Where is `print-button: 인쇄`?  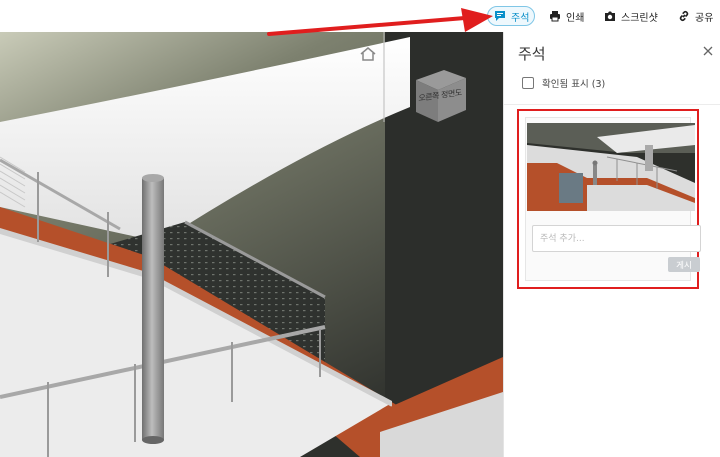
print-button: 인쇄 is located at coordinates (566, 16).